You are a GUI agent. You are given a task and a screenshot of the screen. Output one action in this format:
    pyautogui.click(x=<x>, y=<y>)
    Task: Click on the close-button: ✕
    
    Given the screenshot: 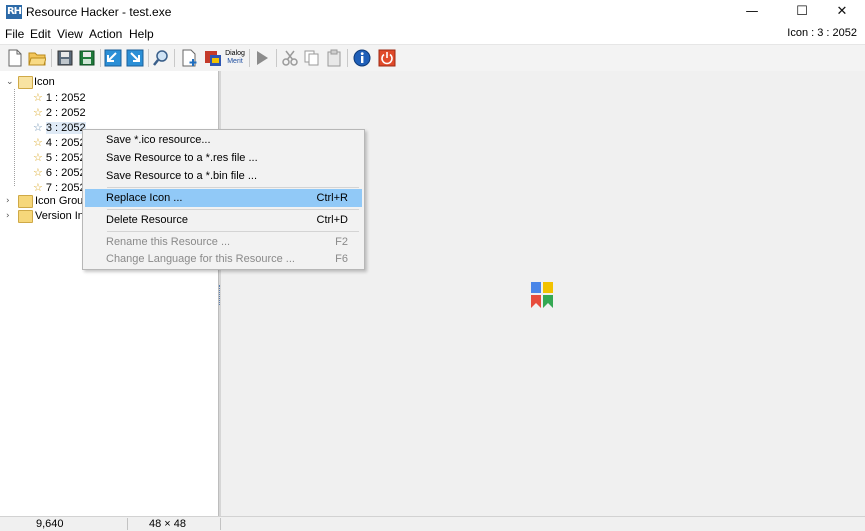 What is the action you would take?
    pyautogui.click(x=842, y=12)
    